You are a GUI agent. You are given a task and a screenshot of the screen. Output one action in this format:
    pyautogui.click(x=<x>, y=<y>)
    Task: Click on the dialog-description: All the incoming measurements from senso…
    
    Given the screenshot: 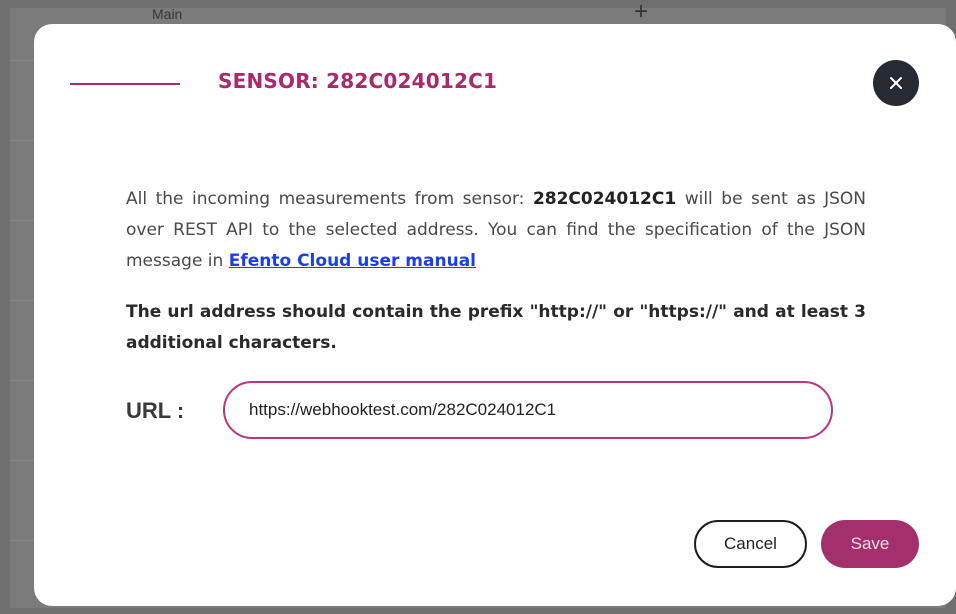 What is the action you would take?
    pyautogui.click(x=496, y=230)
    